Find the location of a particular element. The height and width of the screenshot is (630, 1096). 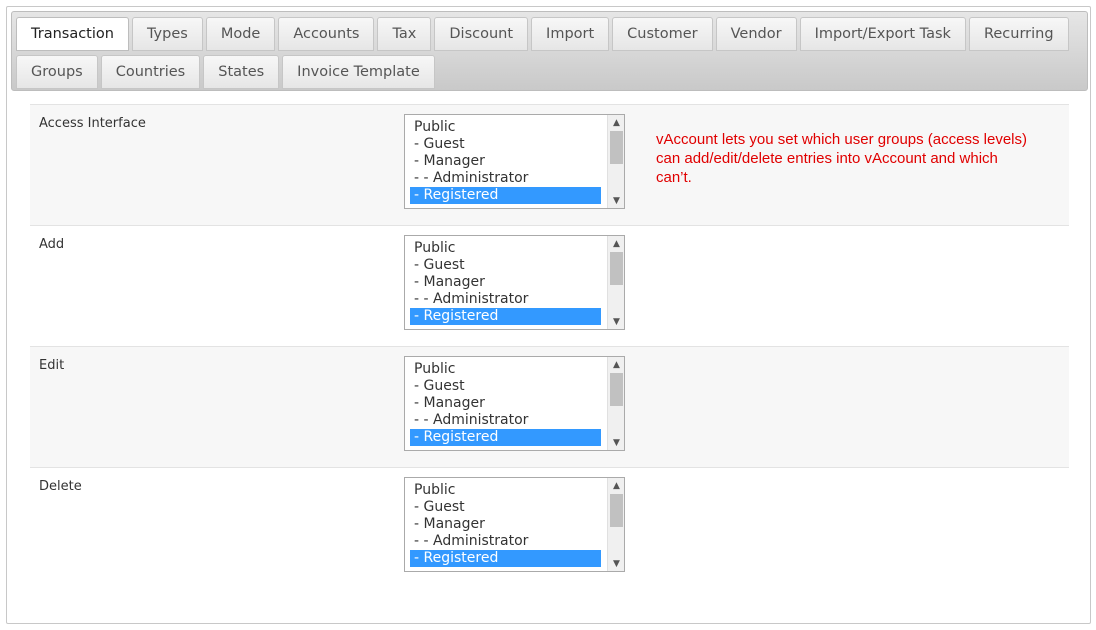

tab-customer: Customer is located at coordinates (662, 34).